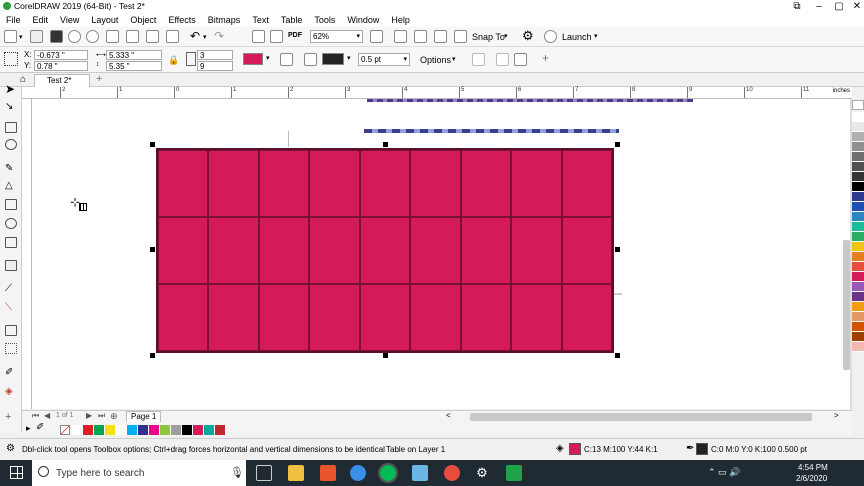  Describe the element at coordinates (454, 59) in the screenshot. I see `chevron-down-icon: ▾` at that location.